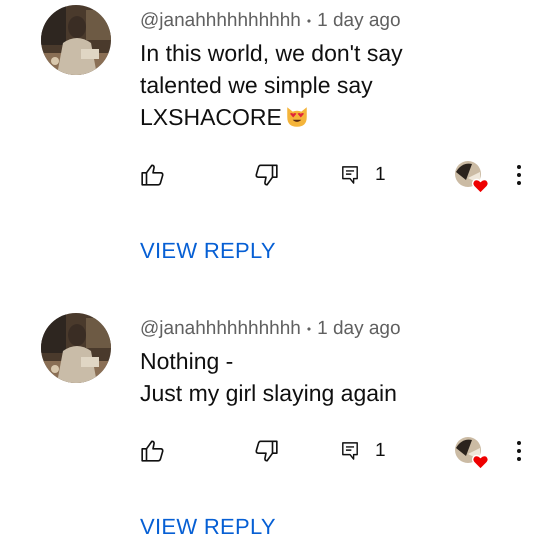 This screenshot has height=560, width=560. I want to click on comment-line: Nothing -, so click(187, 361).